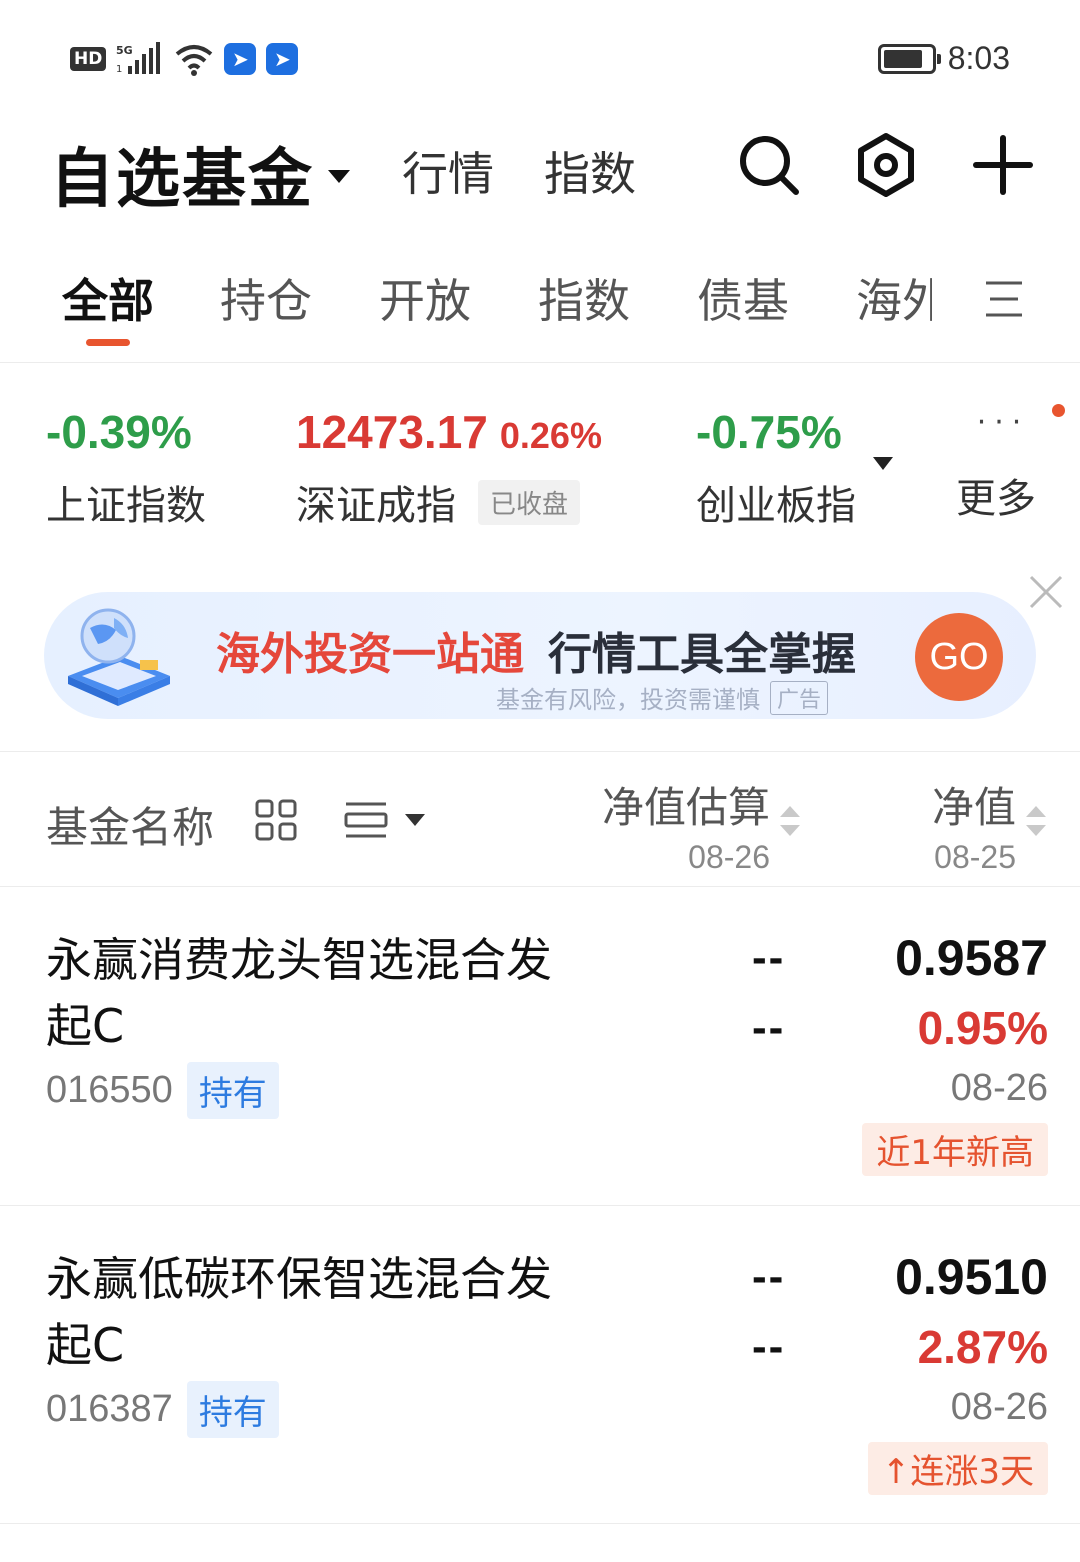 This screenshot has height=1562, width=1080. Describe the element at coordinates (1003, 422) in the screenshot. I see `more-dots-icon: ···` at that location.